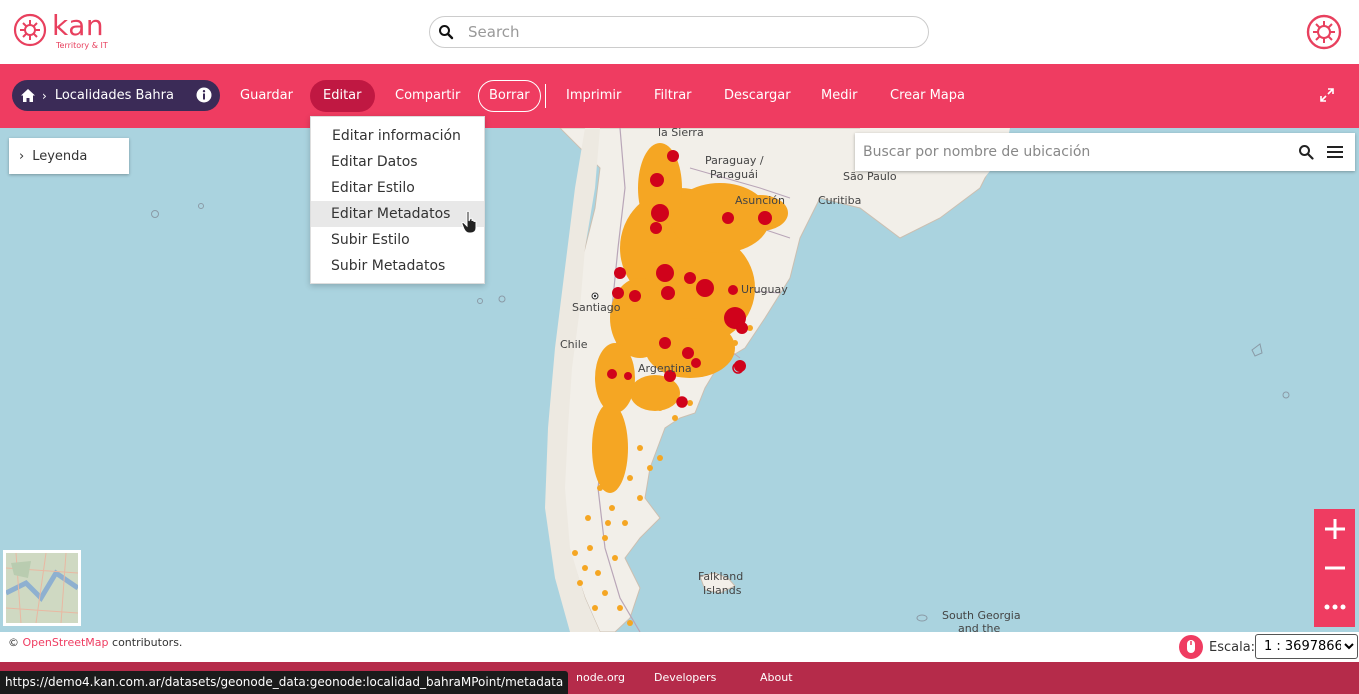 This screenshot has width=1359, height=694. What do you see at coordinates (685, 677) in the screenshot?
I see `footer-link-developers: Developers` at bounding box center [685, 677].